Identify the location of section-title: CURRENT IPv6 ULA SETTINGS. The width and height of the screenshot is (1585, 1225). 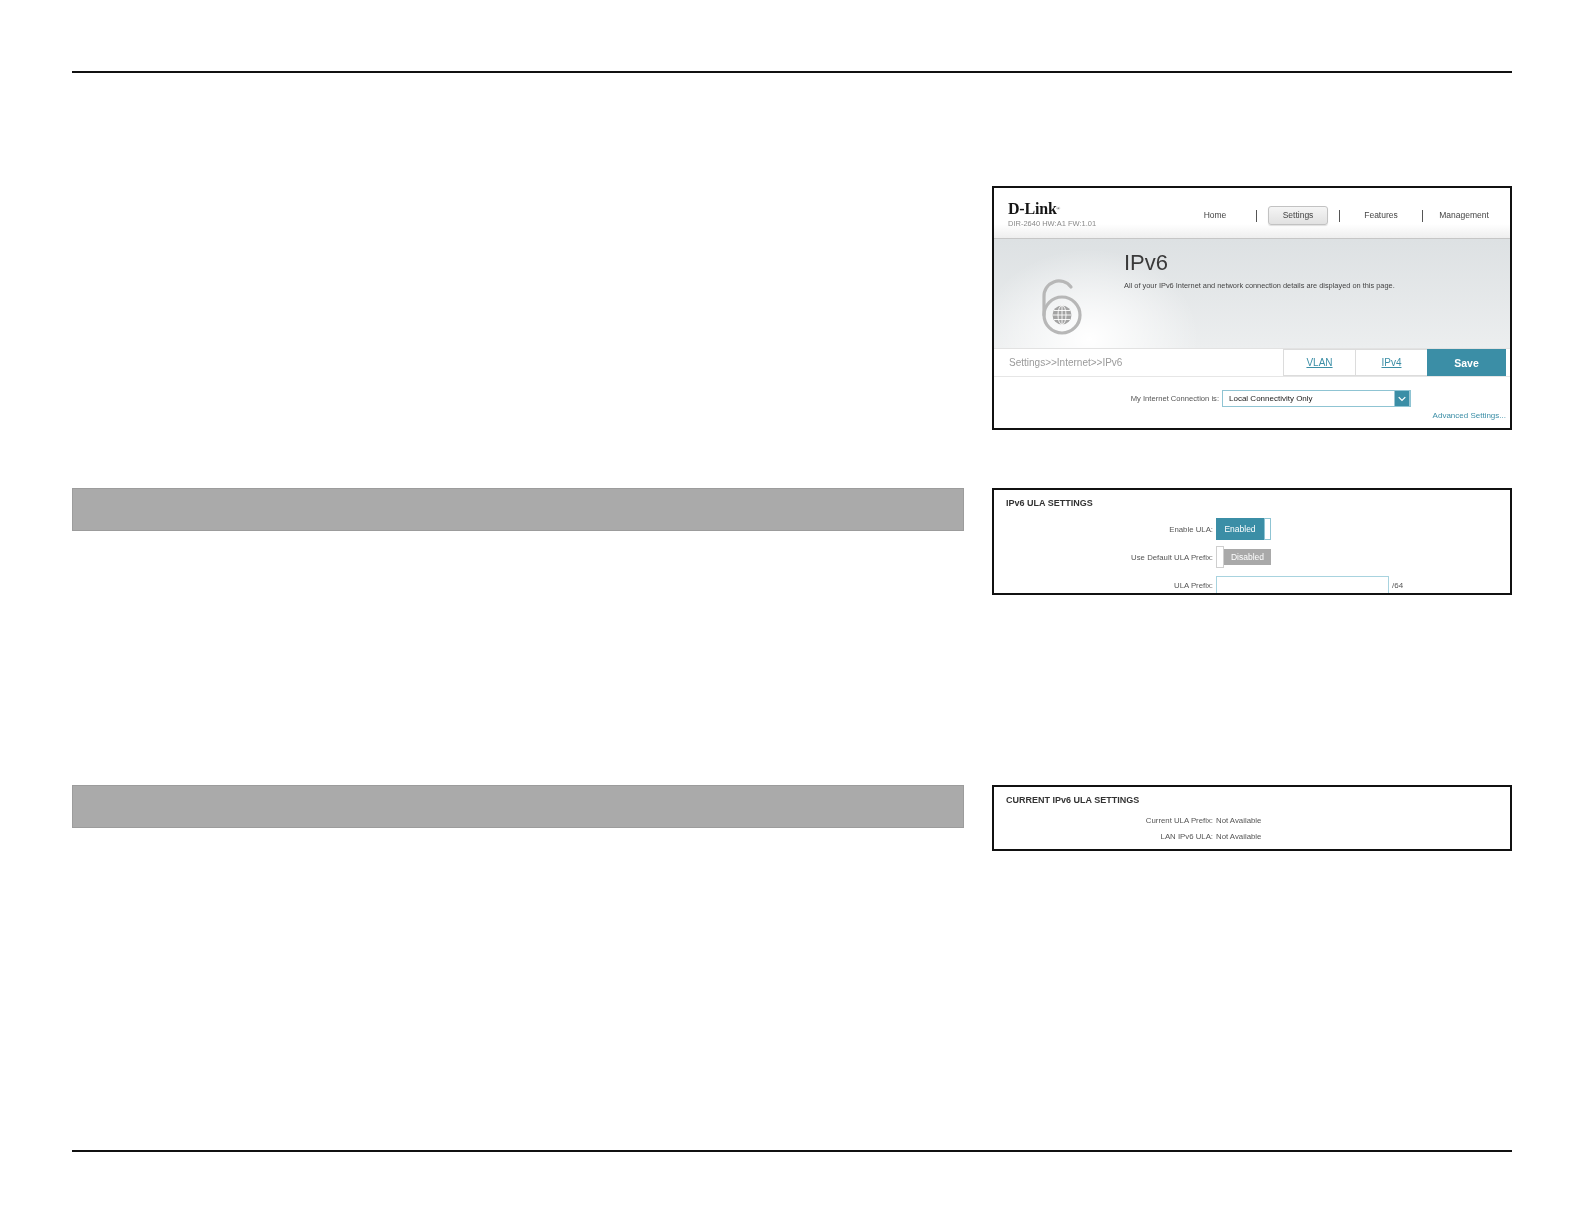
(1073, 800).